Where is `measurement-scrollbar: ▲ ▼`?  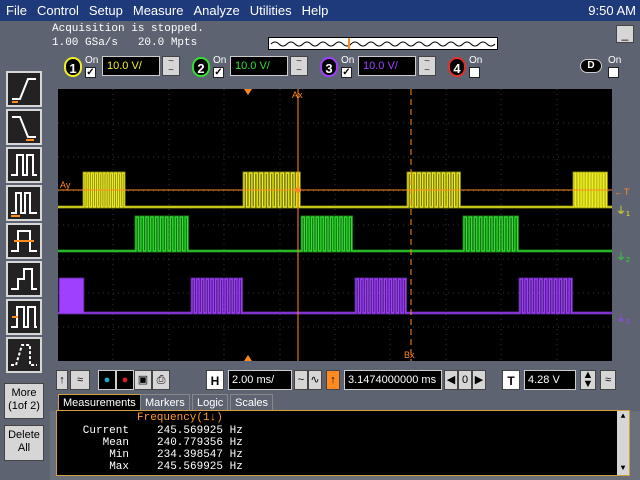
measurement-scrollbar: ▲ ▼ is located at coordinates (623, 443).